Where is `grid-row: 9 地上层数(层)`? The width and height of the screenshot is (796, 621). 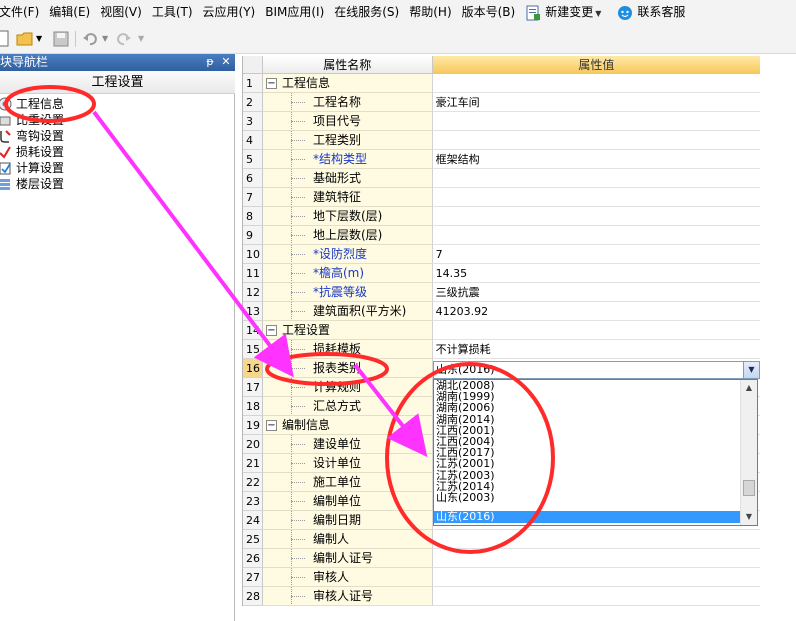 grid-row: 9 地上层数(层) is located at coordinates (501, 235).